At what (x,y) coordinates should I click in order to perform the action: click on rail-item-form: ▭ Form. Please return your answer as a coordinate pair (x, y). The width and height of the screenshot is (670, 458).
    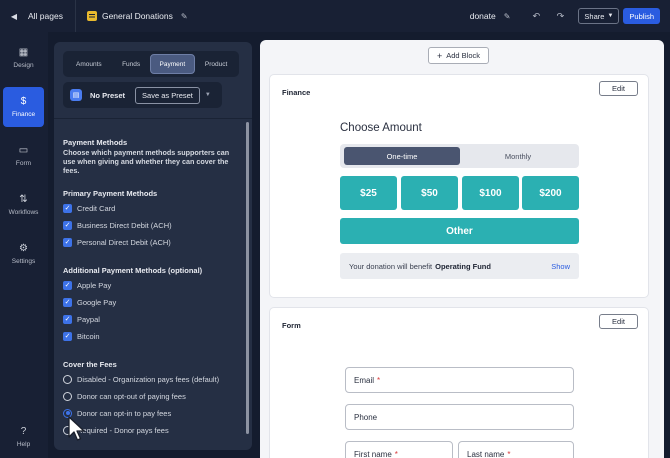
    Looking at the image, I should click on (23, 156).